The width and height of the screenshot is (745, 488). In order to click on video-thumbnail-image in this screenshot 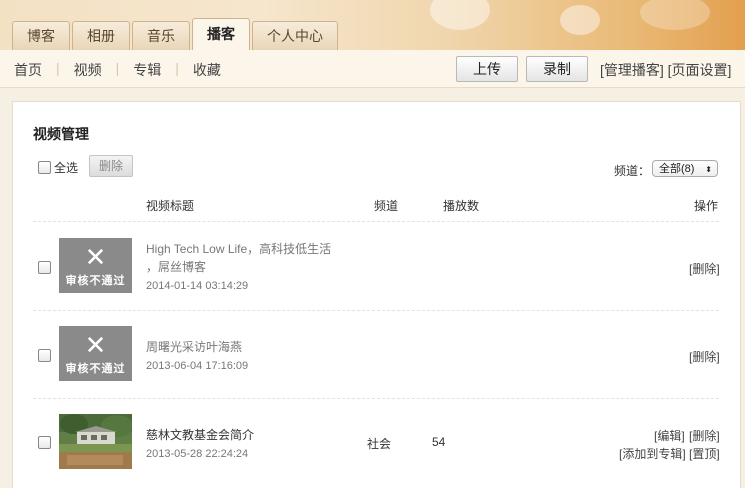, I will do `click(95, 441)`.